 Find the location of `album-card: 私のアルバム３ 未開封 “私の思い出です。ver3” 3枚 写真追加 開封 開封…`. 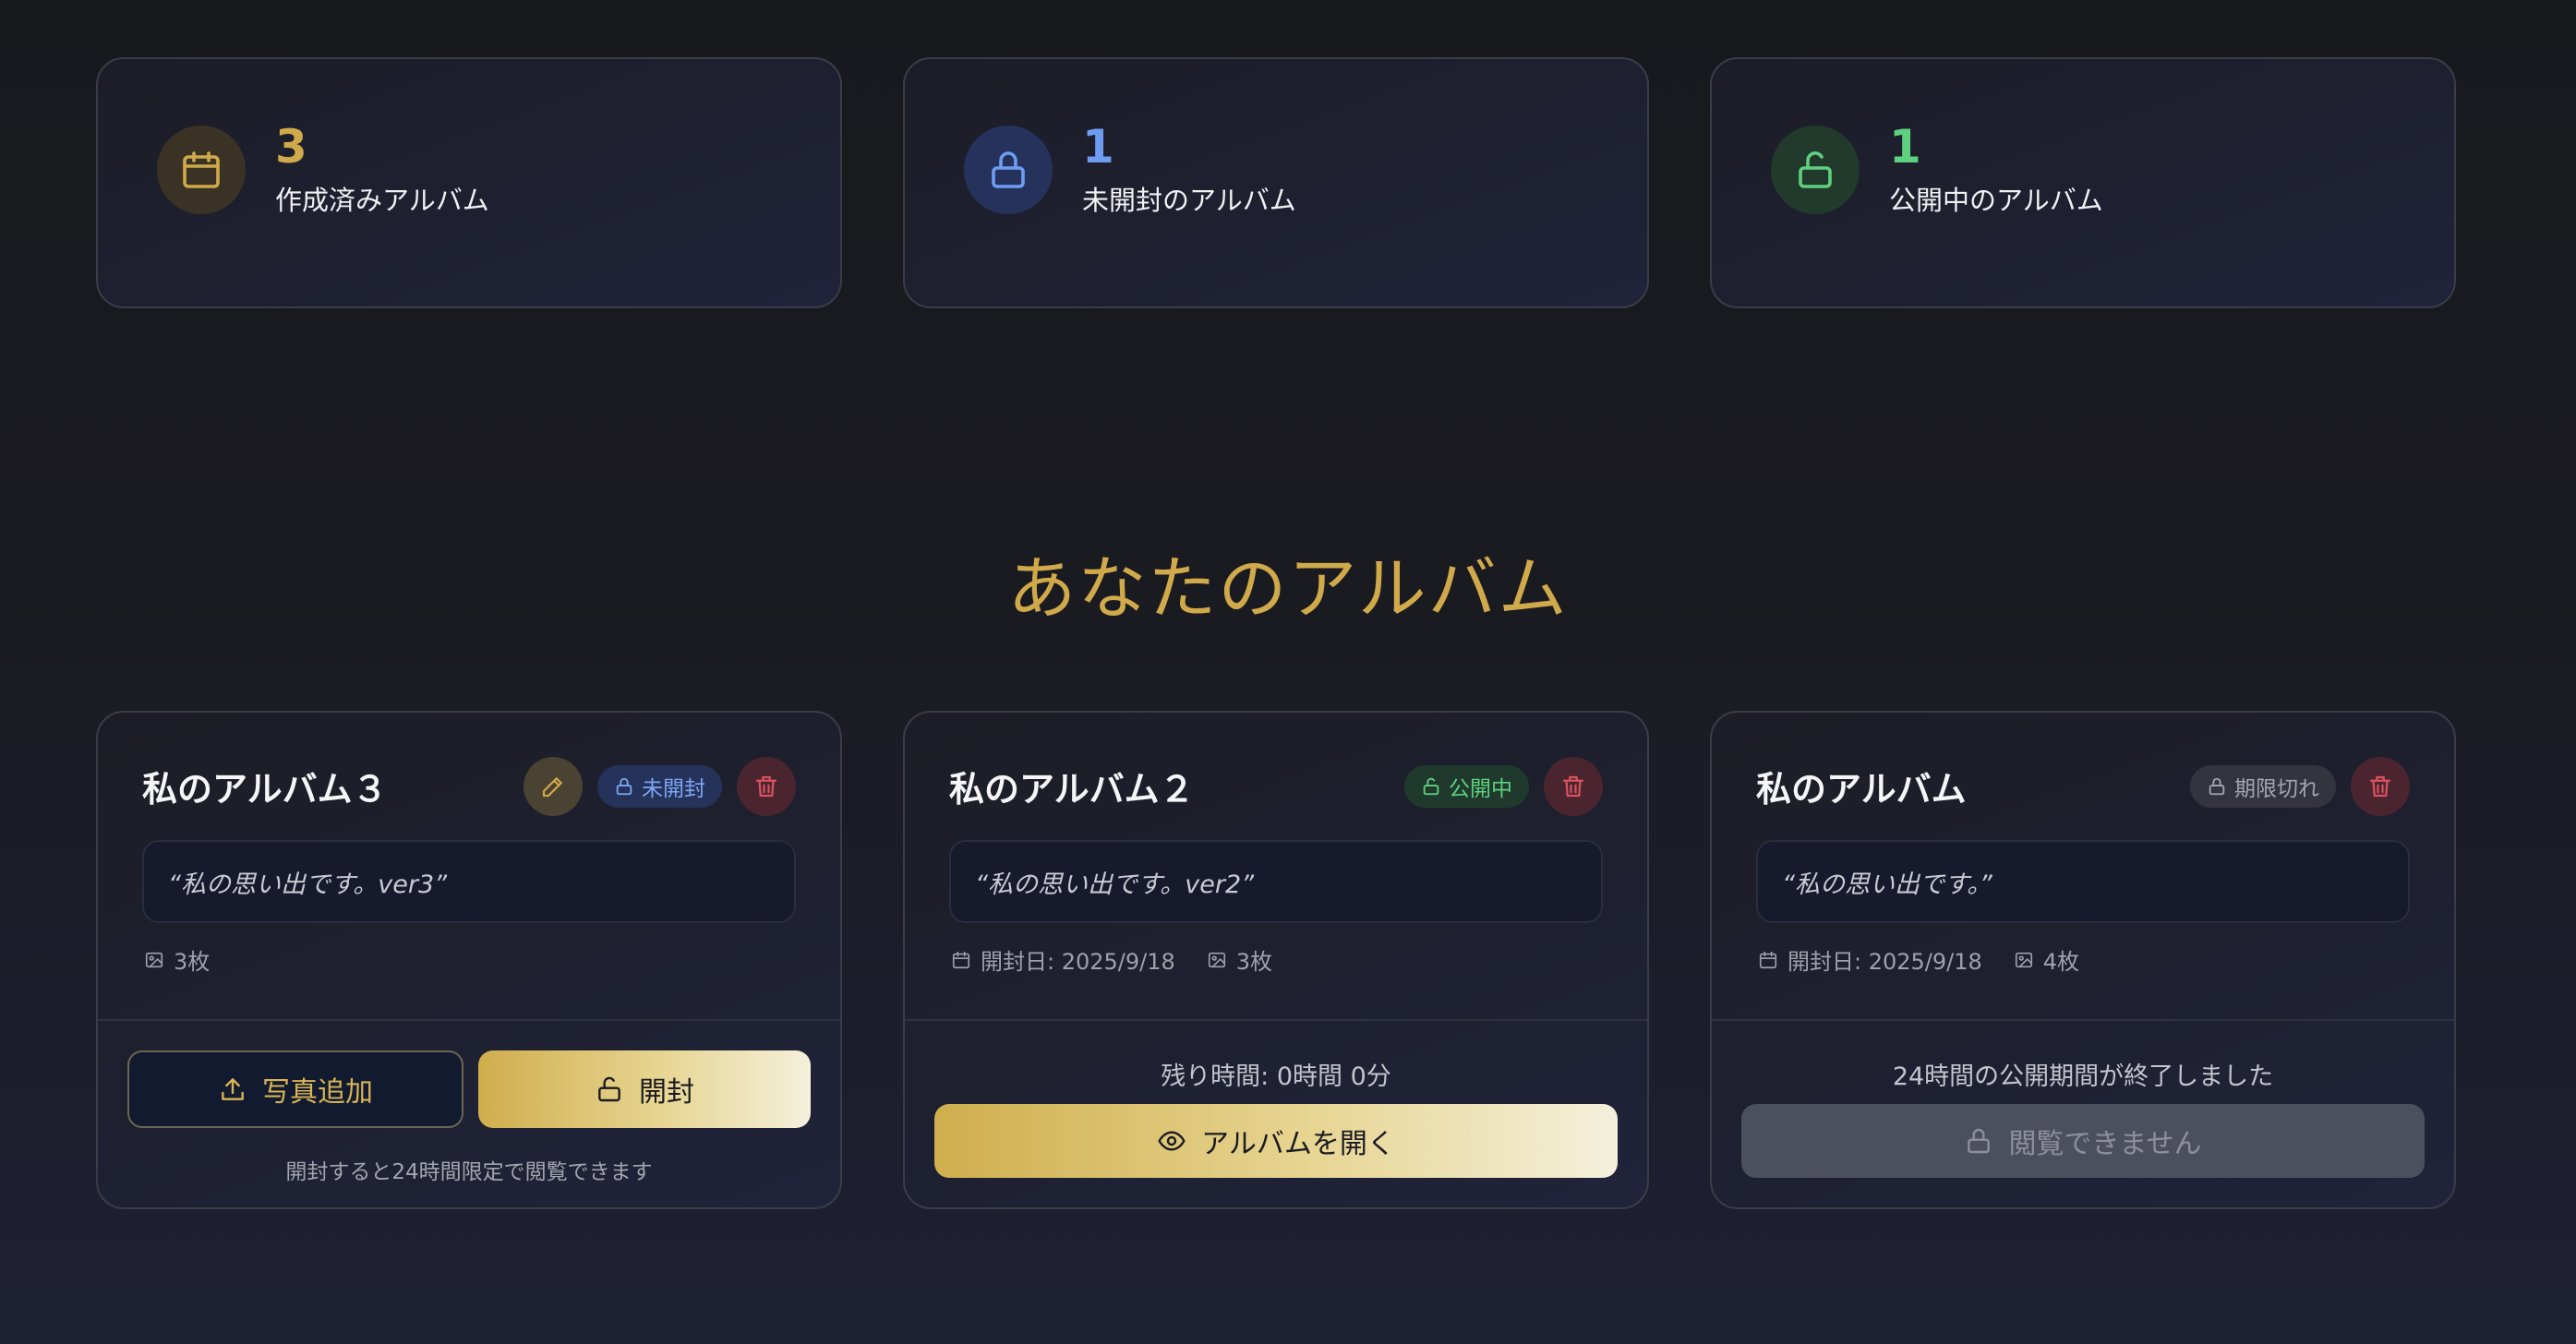

album-card: 私のアルバム３ 未開封 “私の思い出です。ver3” 3枚 写真追加 開封 開封… is located at coordinates (469, 960).